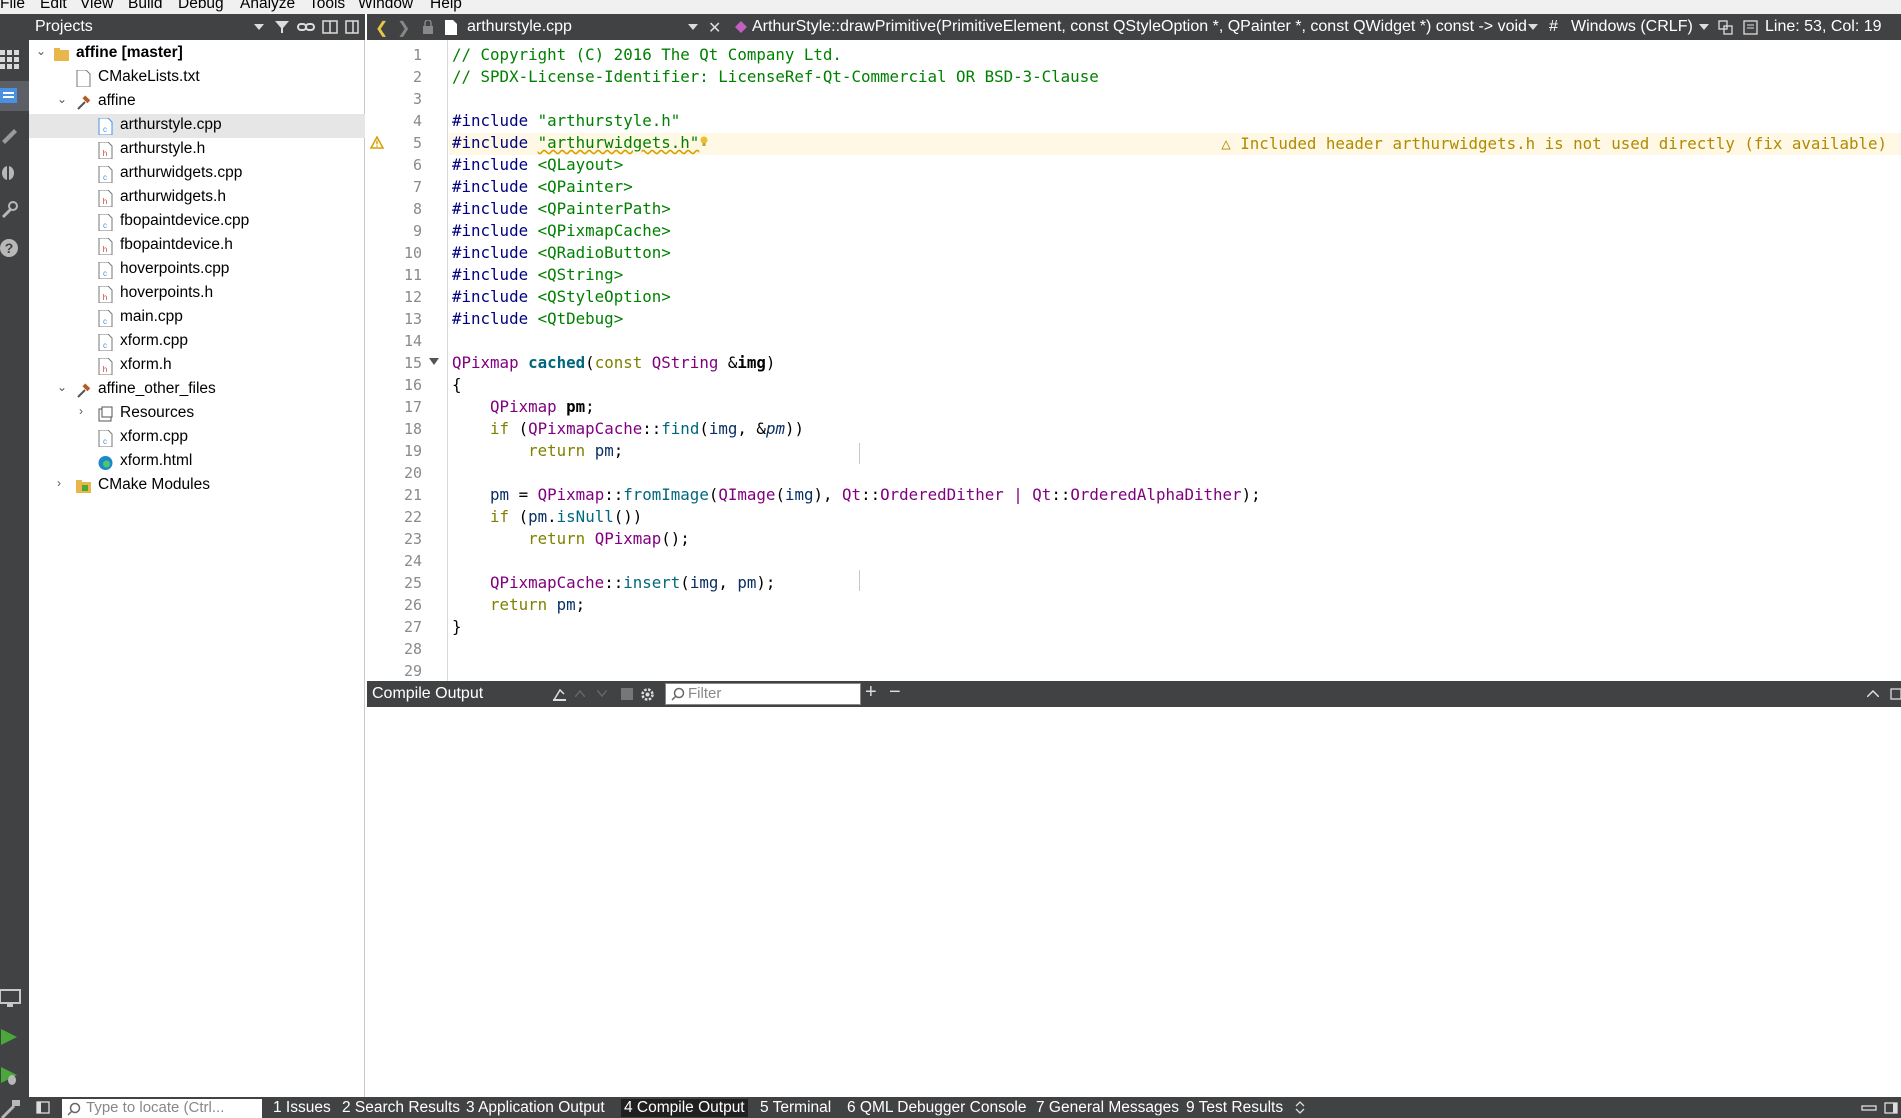 The width and height of the screenshot is (1901, 1118). What do you see at coordinates (43, 1107) in the screenshot?
I see `toggle-sidebar-icon` at bounding box center [43, 1107].